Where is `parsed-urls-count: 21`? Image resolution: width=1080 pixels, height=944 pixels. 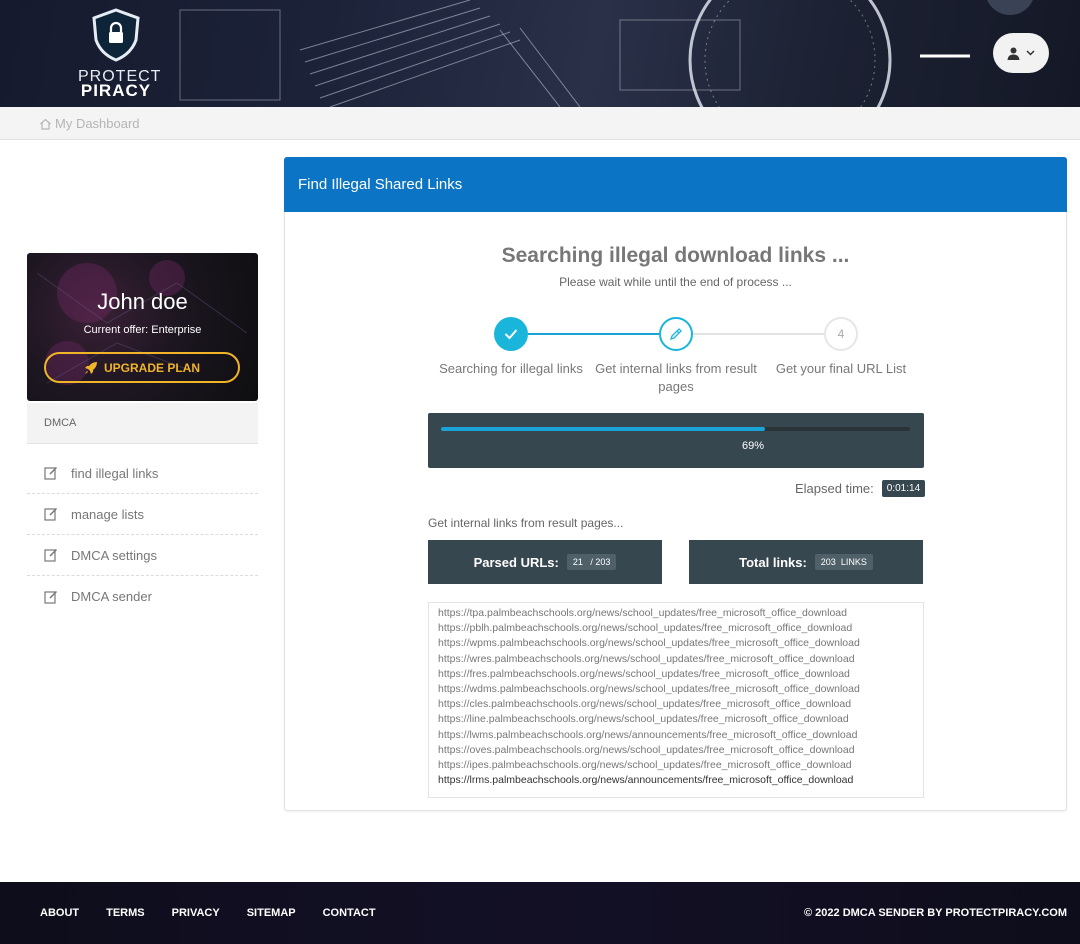
parsed-urls-count: 21 is located at coordinates (577, 562).